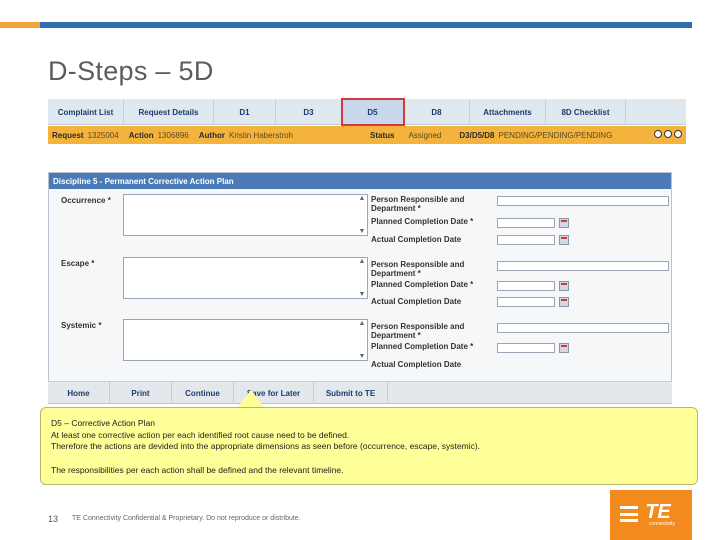  What do you see at coordinates (173, 135) in the screenshot?
I see `action-value: 1306896` at bounding box center [173, 135].